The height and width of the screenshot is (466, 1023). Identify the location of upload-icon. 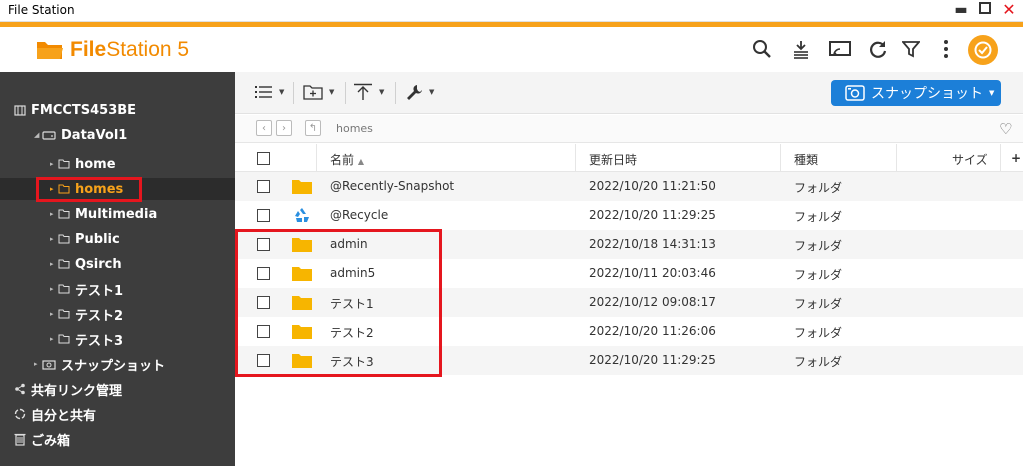
(363, 91).